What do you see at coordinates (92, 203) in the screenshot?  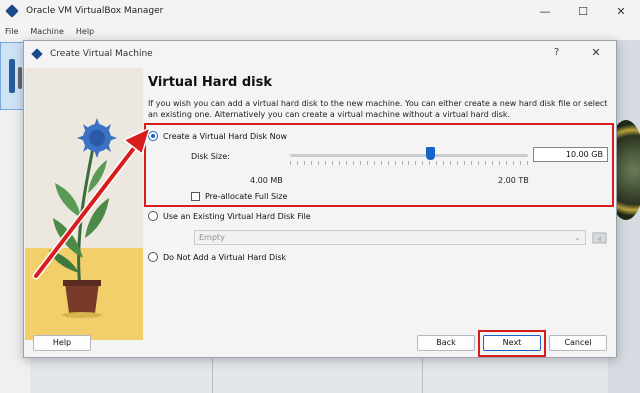 I see `annotation-arrow` at bounding box center [92, 203].